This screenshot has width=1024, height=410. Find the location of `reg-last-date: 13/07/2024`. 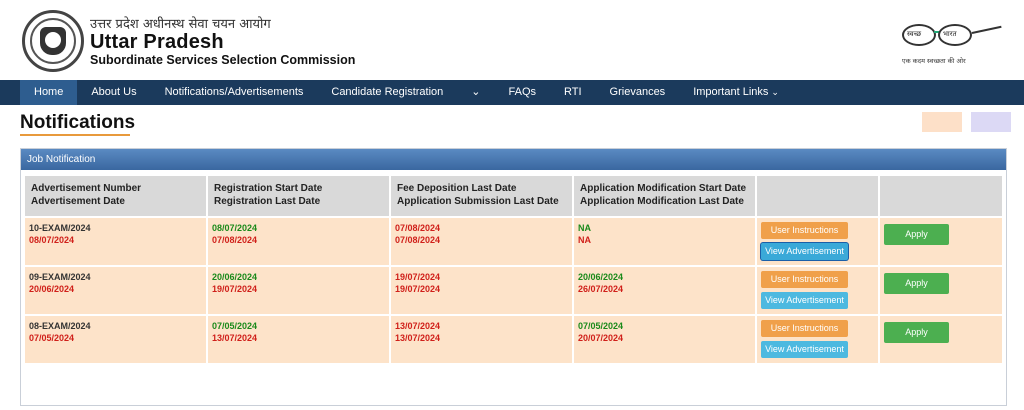

reg-last-date: 13/07/2024 is located at coordinates (235, 338).